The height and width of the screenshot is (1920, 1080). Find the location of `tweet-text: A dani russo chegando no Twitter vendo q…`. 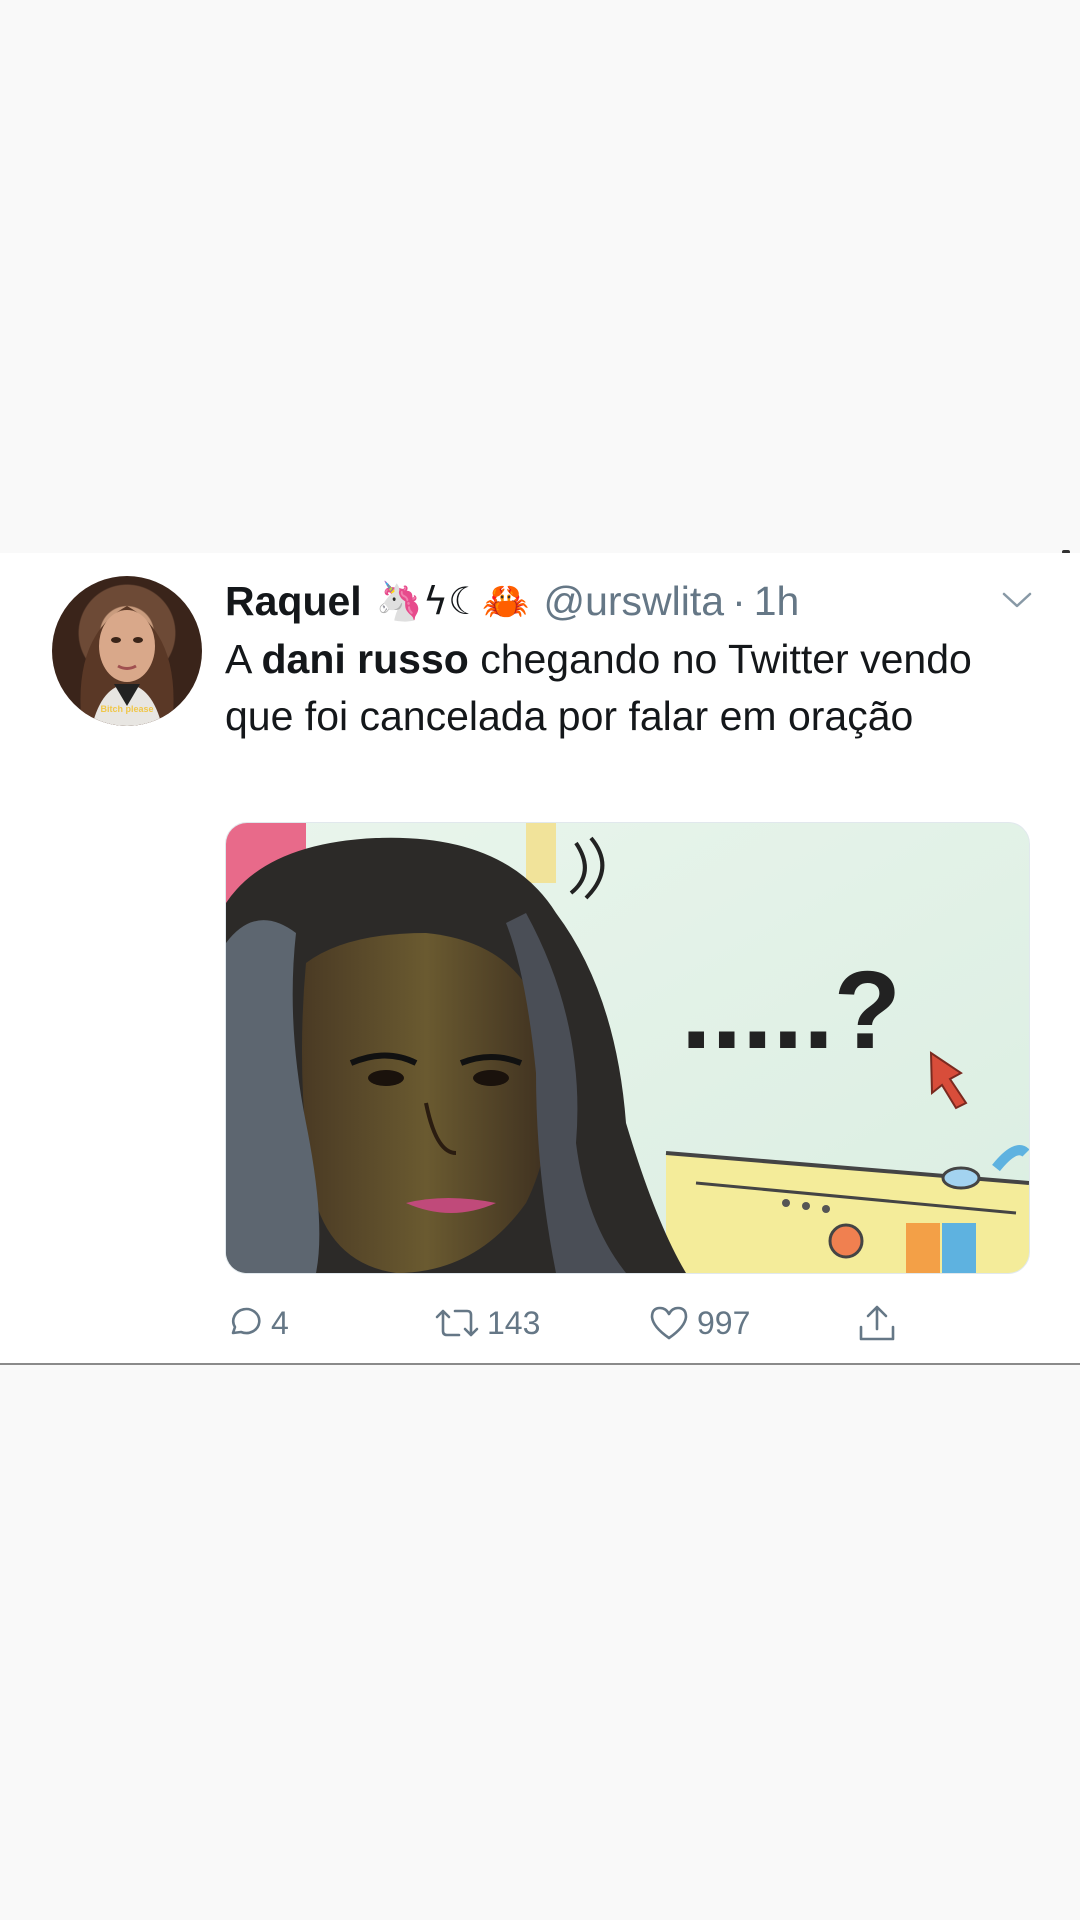

tweet-text: A dani russo chegando no Twitter vendo q… is located at coordinates (625, 688).